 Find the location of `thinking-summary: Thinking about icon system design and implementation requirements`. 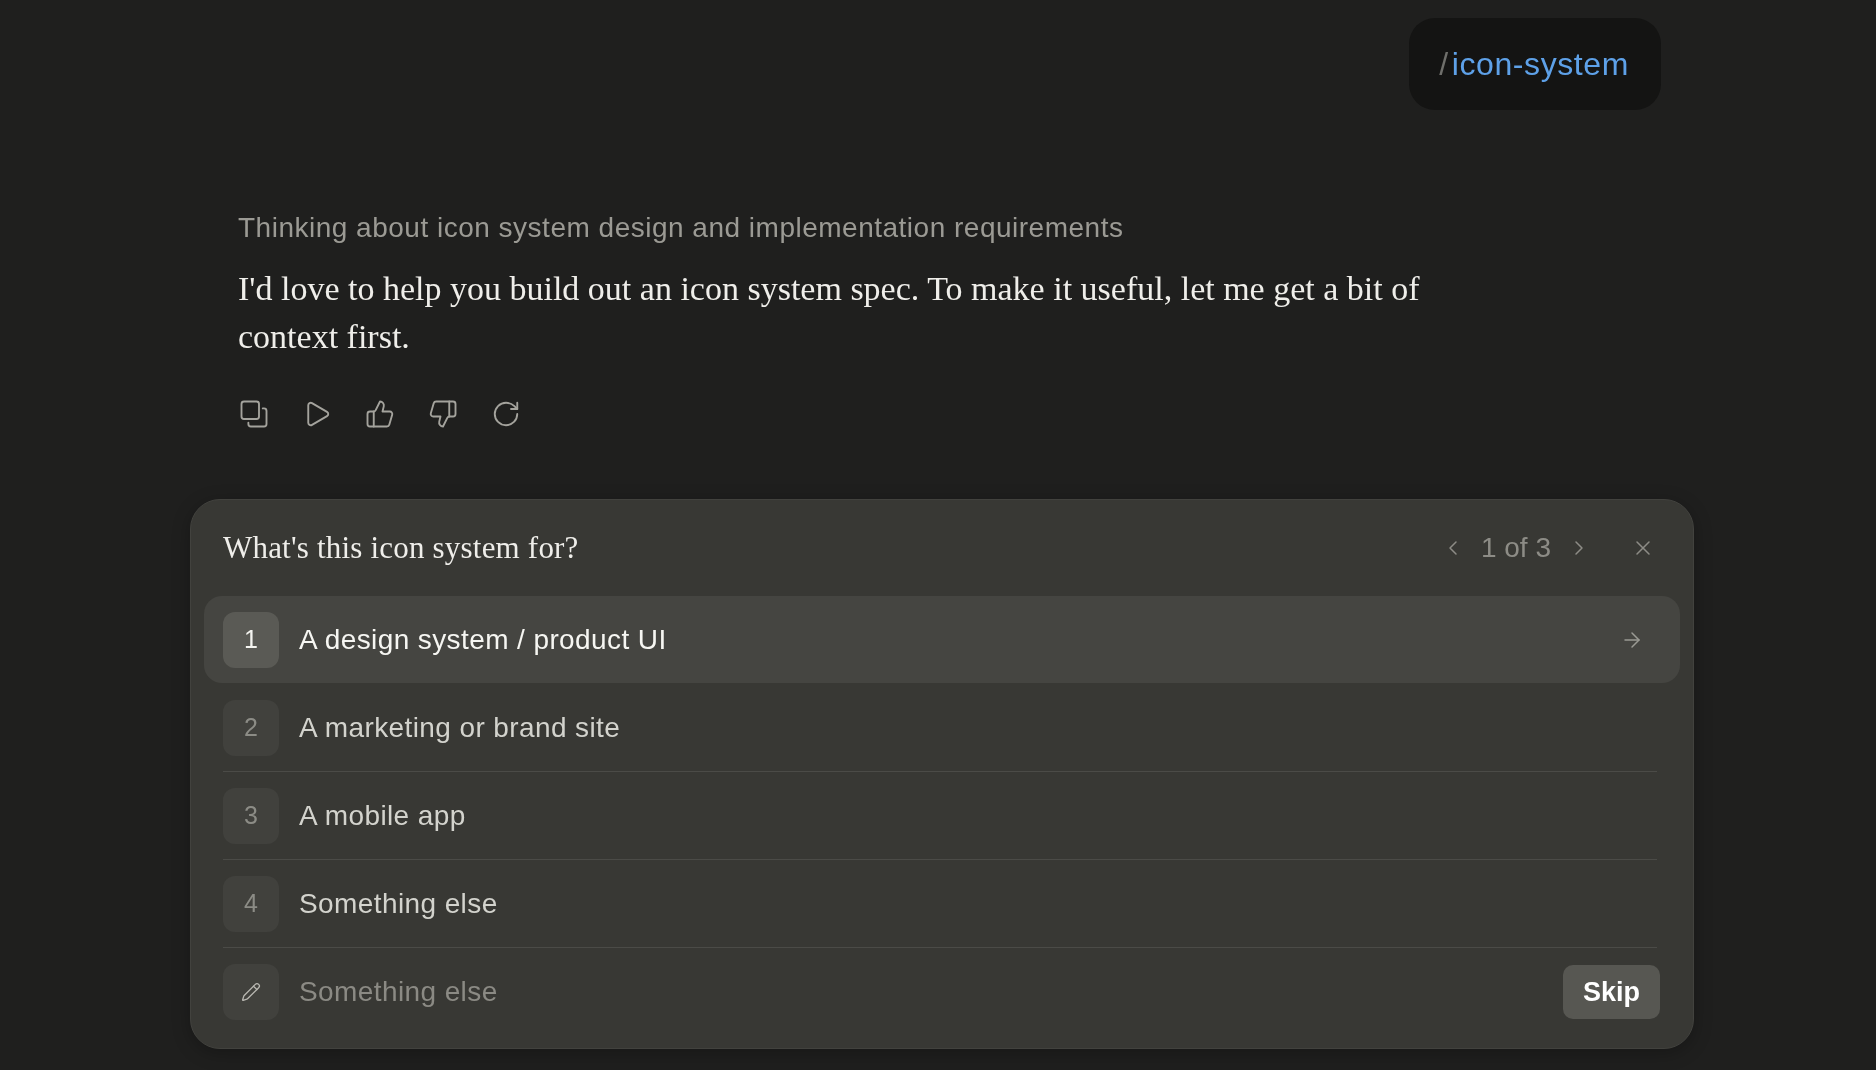

thinking-summary: Thinking about icon system design and implementation requirements is located at coordinates (681, 228).